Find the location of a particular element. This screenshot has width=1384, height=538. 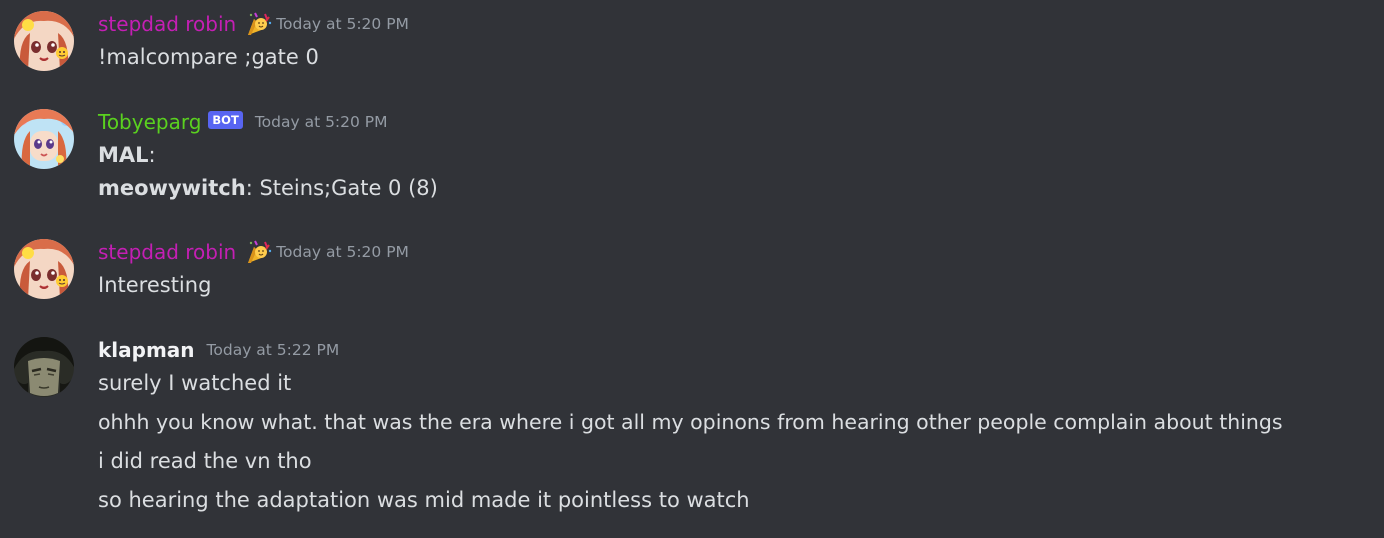

text: : Steins;Gate 0 (8) is located at coordinates (341, 188).